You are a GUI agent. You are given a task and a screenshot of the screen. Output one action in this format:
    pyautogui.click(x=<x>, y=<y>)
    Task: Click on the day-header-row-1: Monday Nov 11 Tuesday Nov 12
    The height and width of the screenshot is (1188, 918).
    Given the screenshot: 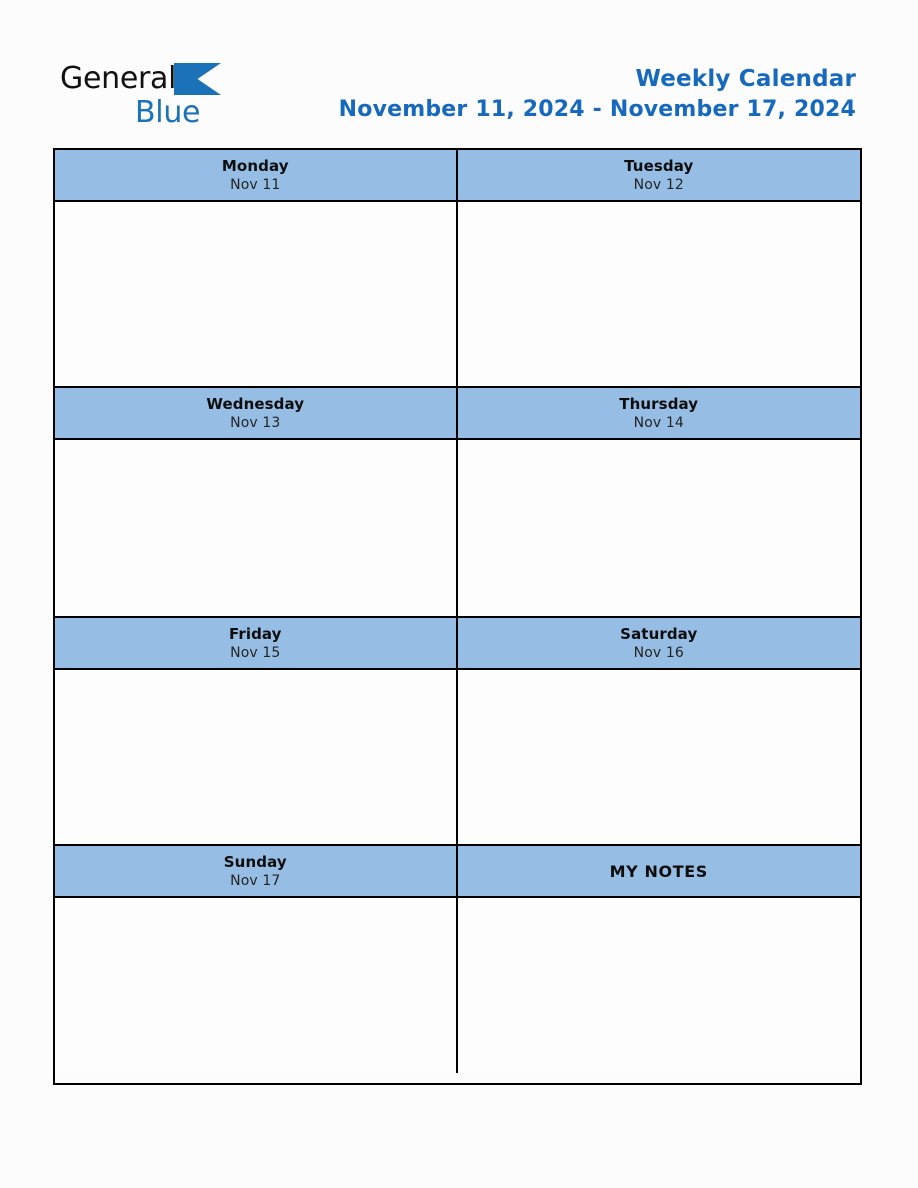 What is the action you would take?
    pyautogui.click(x=457, y=176)
    